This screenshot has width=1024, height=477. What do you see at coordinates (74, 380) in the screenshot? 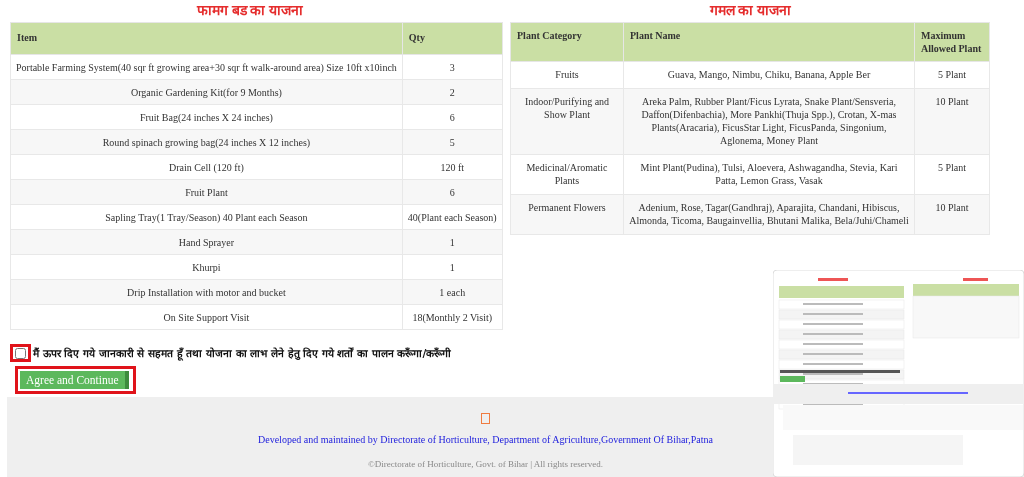
I see `agree-button: Agree and Continue` at bounding box center [74, 380].